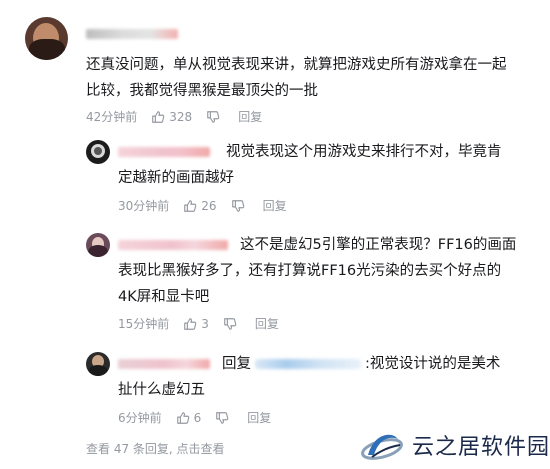 The height and width of the screenshot is (469, 550). I want to click on comment-meta: 15分钟前 3 回复, so click(198, 323).